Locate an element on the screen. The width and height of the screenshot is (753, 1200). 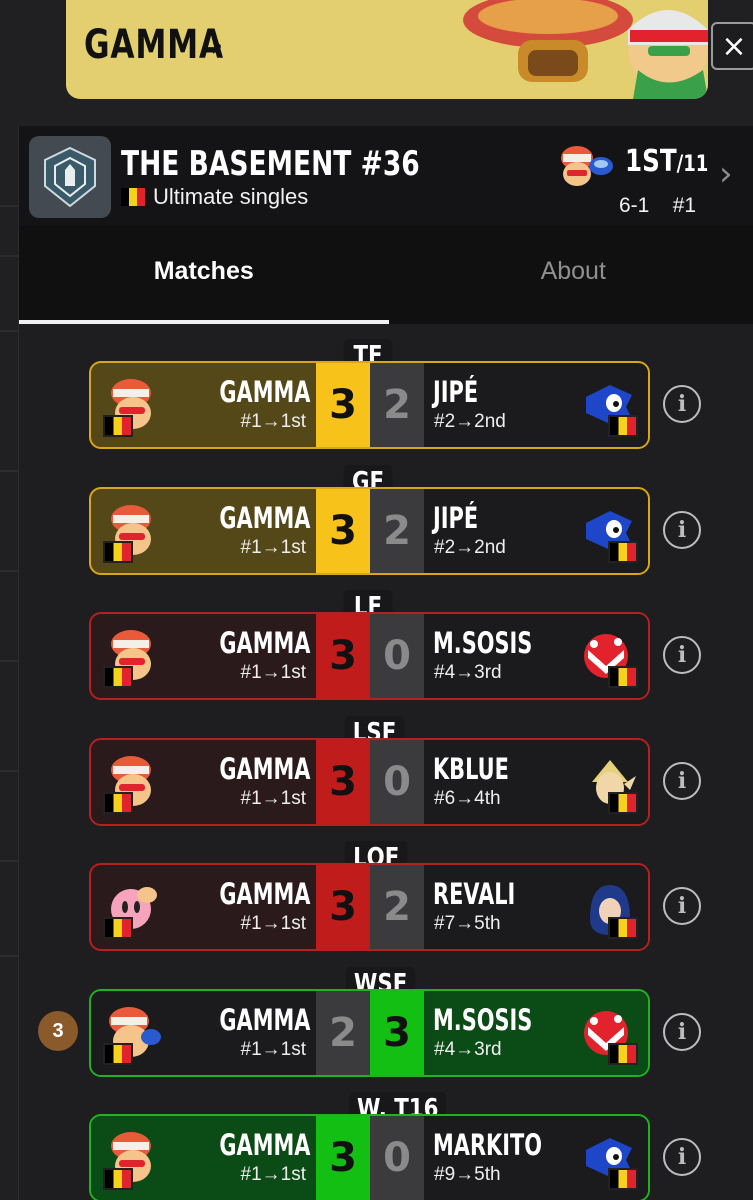
tab-matches: Matches is located at coordinates (204, 275).